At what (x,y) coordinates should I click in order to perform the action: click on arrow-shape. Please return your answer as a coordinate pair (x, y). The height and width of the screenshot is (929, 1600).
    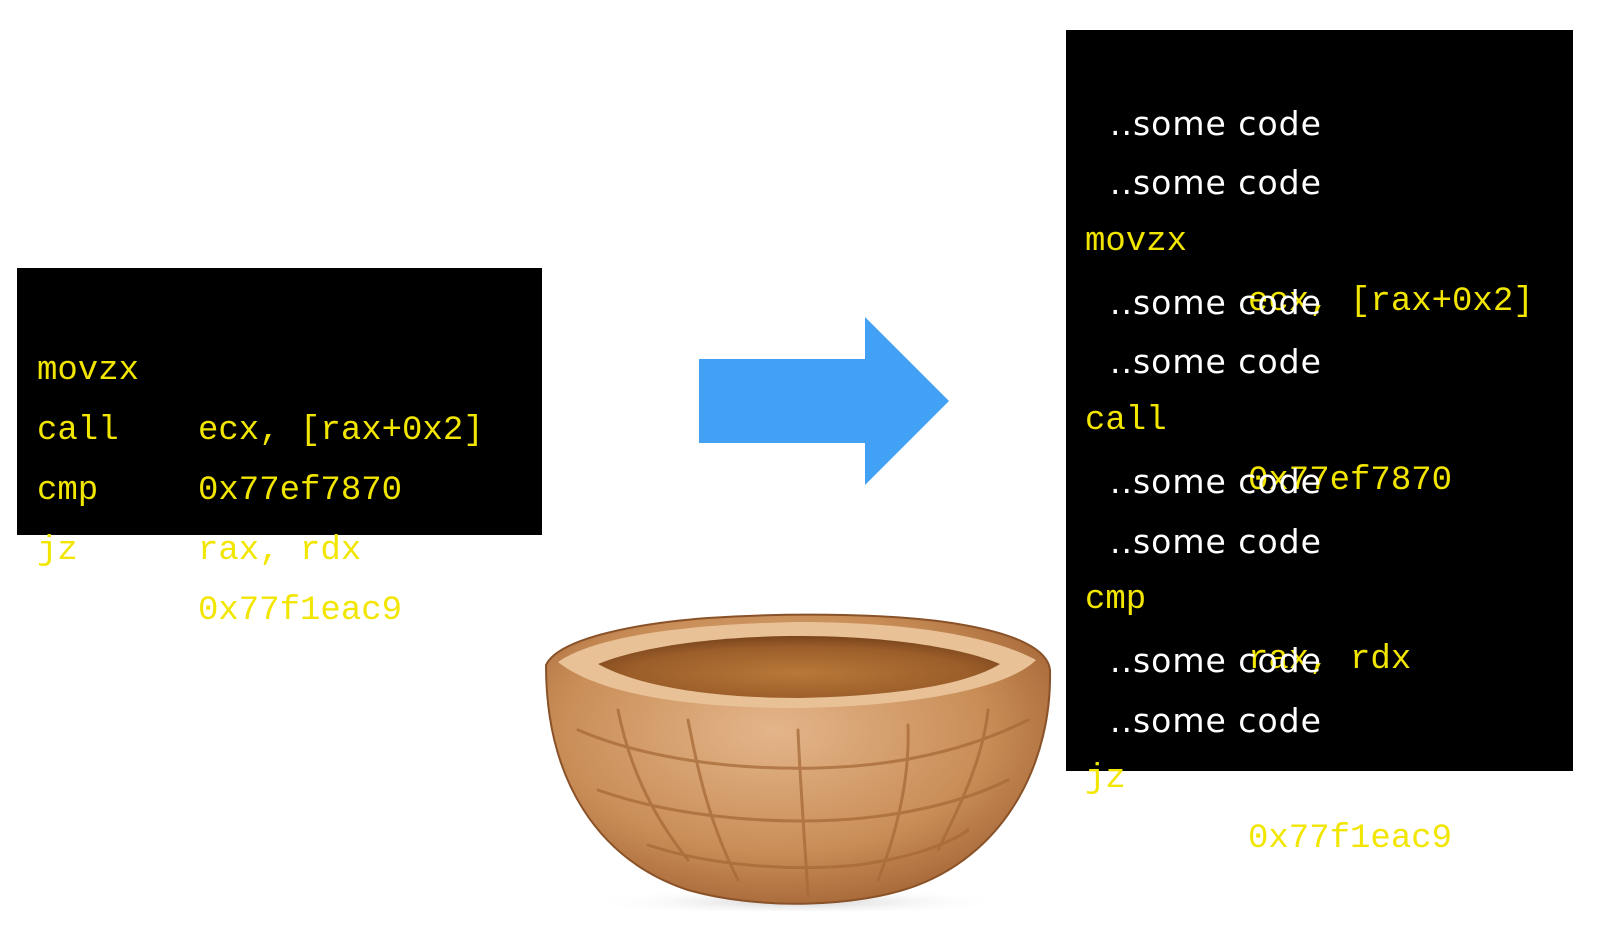
    Looking at the image, I should click on (824, 401).